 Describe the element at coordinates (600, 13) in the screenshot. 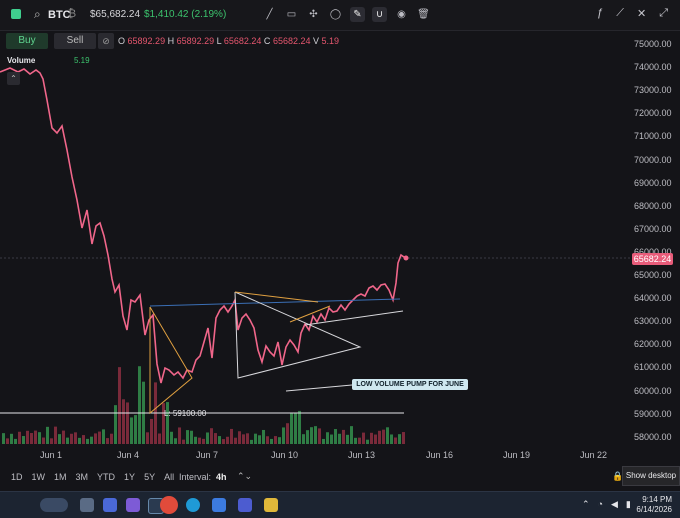

I see `formula-icon: ƒ` at that location.